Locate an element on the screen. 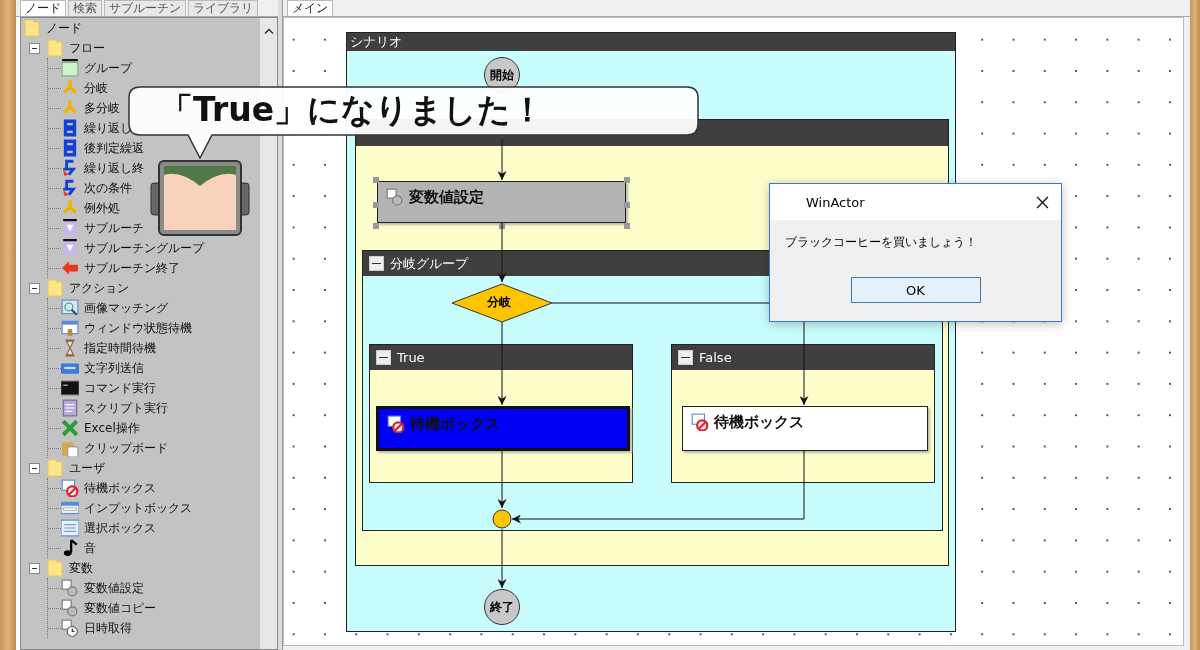 Image resolution: width=1200 pixels, height=650 pixels. tree-item: 次の条件 is located at coordinates (108, 188).